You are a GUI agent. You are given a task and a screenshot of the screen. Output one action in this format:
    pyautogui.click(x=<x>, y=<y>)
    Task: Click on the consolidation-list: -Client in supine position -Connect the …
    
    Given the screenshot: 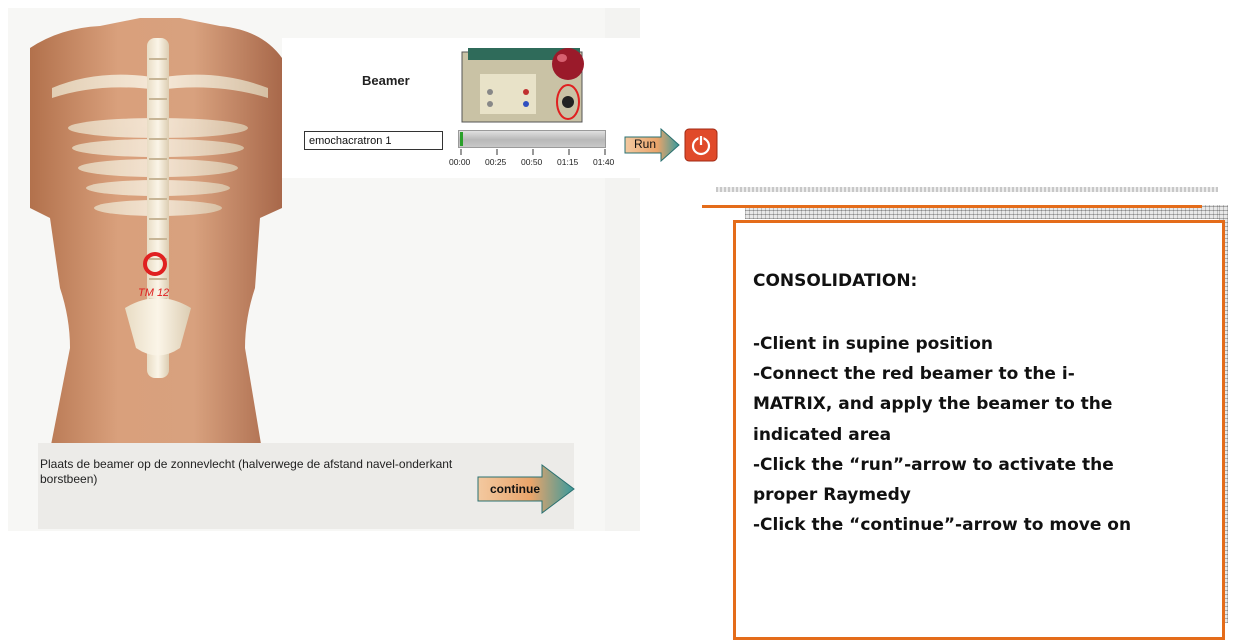 What is the action you would take?
    pyautogui.click(x=983, y=434)
    